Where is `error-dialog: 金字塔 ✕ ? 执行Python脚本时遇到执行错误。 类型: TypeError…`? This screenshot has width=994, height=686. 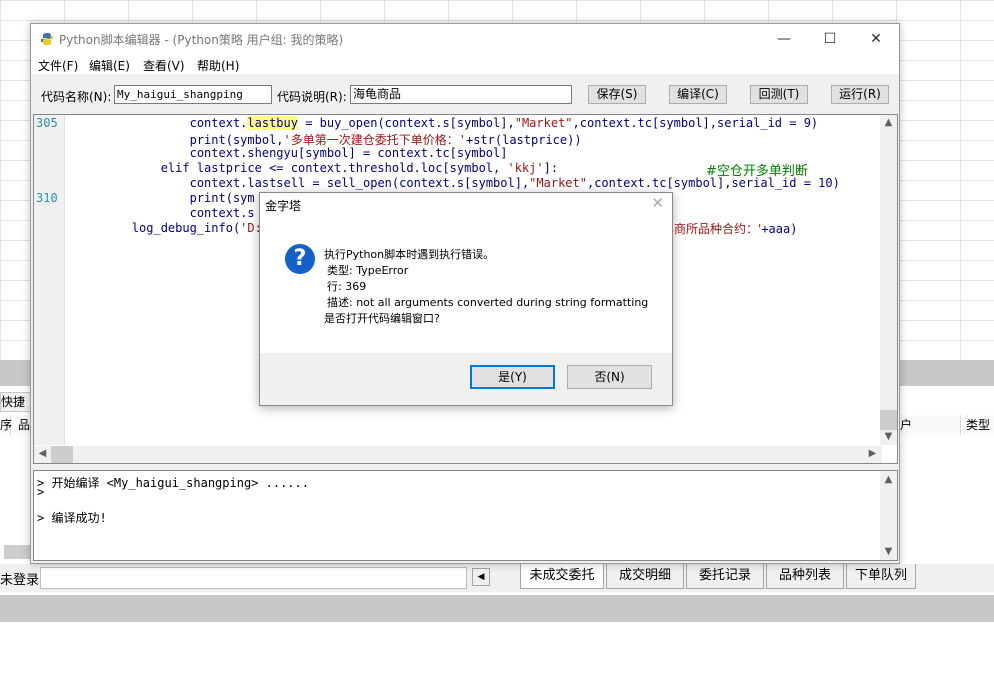
error-dialog: 金字塔 ✕ ? 执行Python脚本时遇到执行错误。 类型: TypeError… is located at coordinates (466, 299).